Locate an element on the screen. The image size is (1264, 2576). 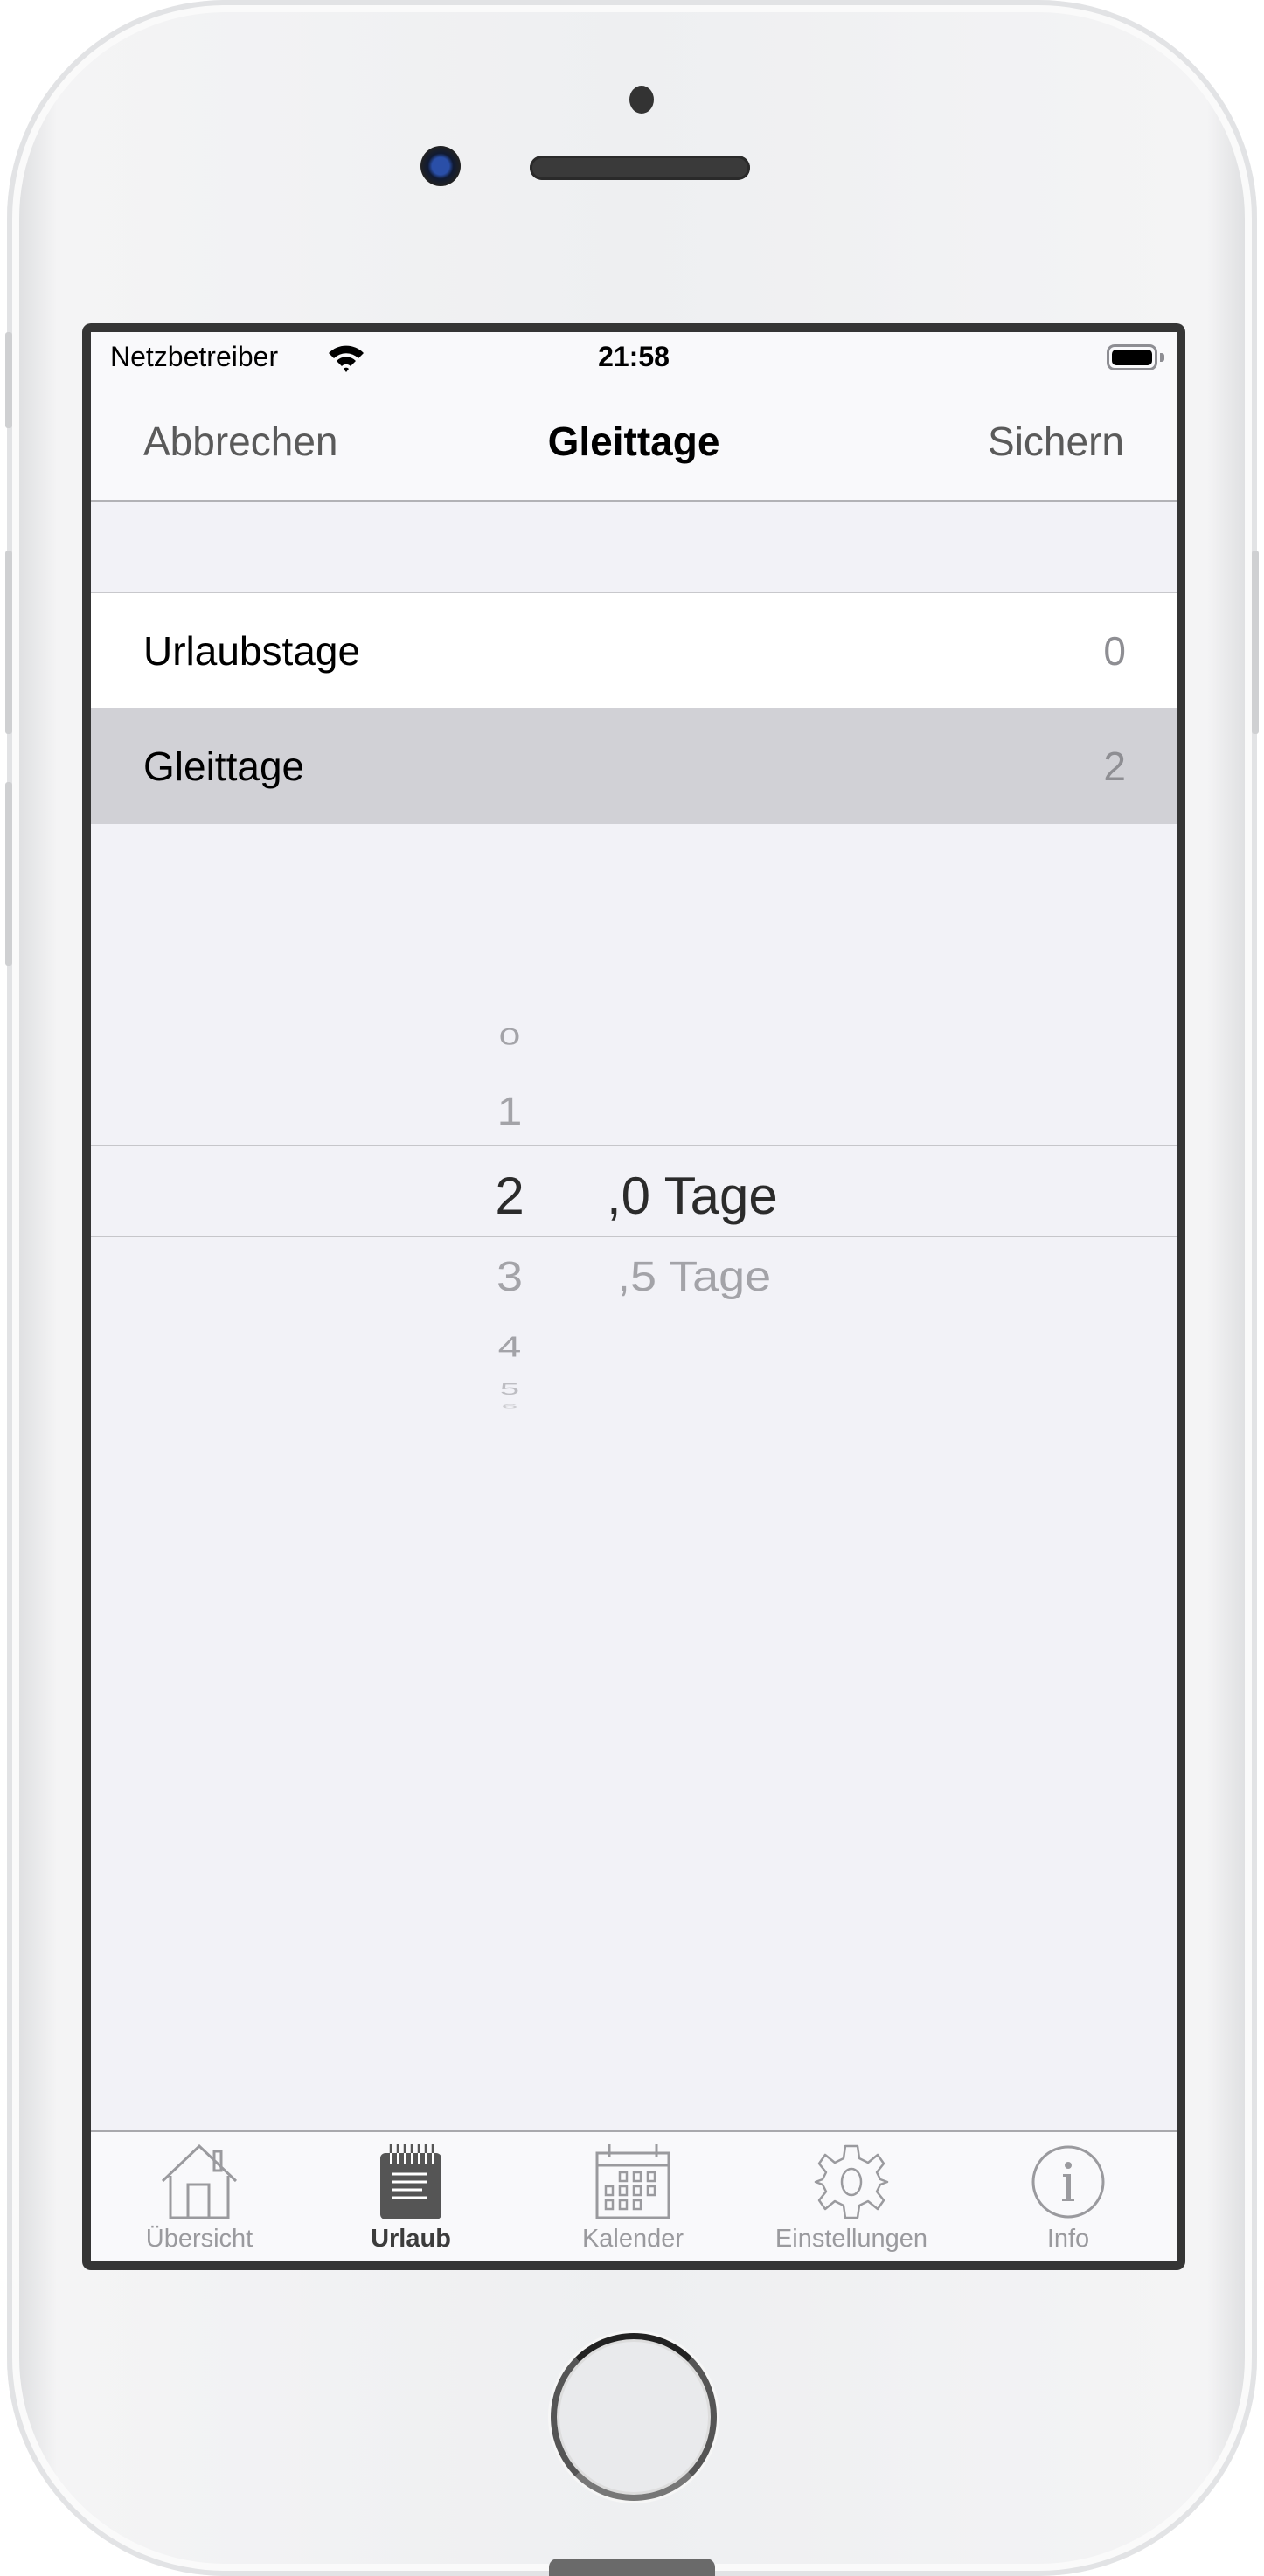
picker-number-option: 6 is located at coordinates (510, 1406).